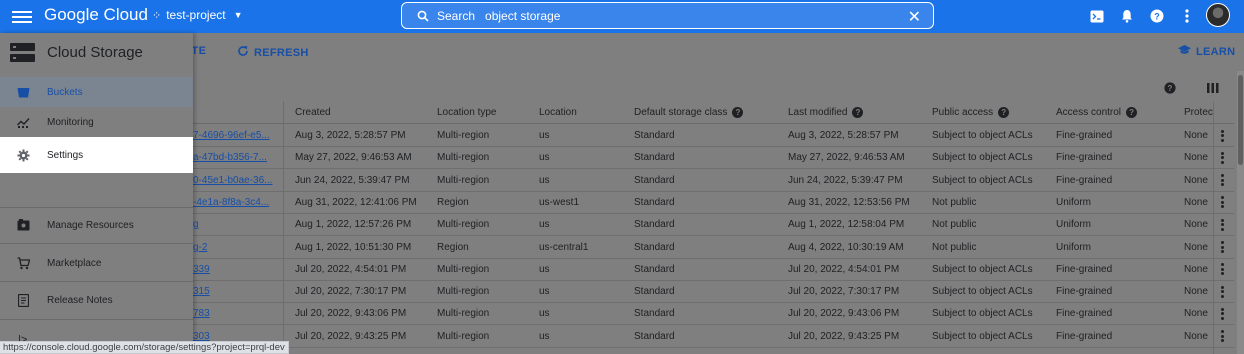 This screenshot has width=1244, height=354. What do you see at coordinates (96, 225) in the screenshot?
I see `sidebar-item-manage-resources: Manage Resources` at bounding box center [96, 225].